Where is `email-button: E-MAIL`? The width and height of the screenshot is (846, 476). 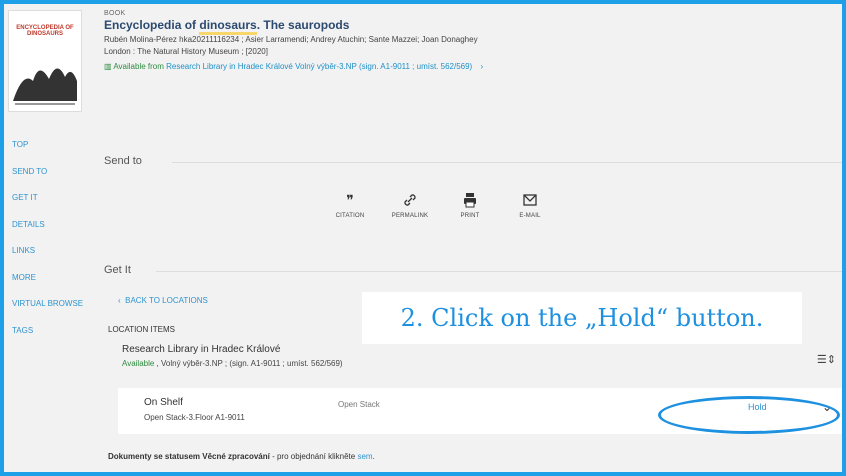
email-button: E-MAIL is located at coordinates (530, 205).